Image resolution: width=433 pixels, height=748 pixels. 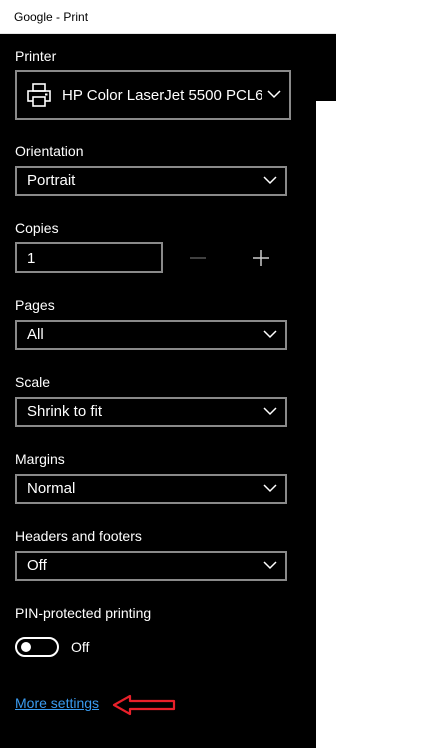 What do you see at coordinates (31, 258) in the screenshot?
I see `copies-value: 1` at bounding box center [31, 258].